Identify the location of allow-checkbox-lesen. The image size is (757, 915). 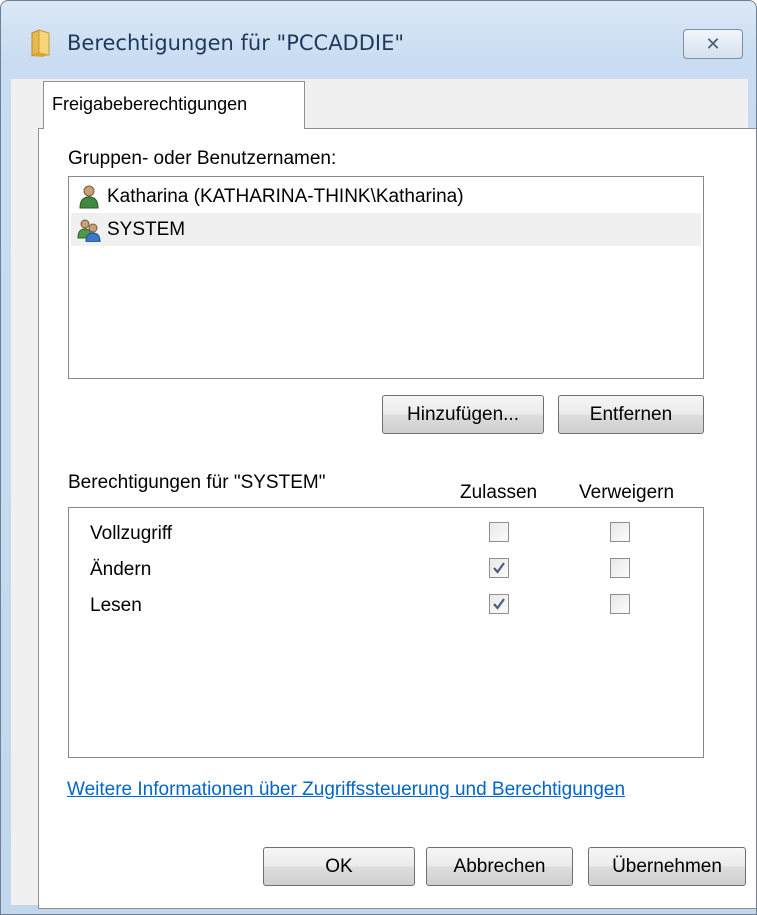
(499, 604).